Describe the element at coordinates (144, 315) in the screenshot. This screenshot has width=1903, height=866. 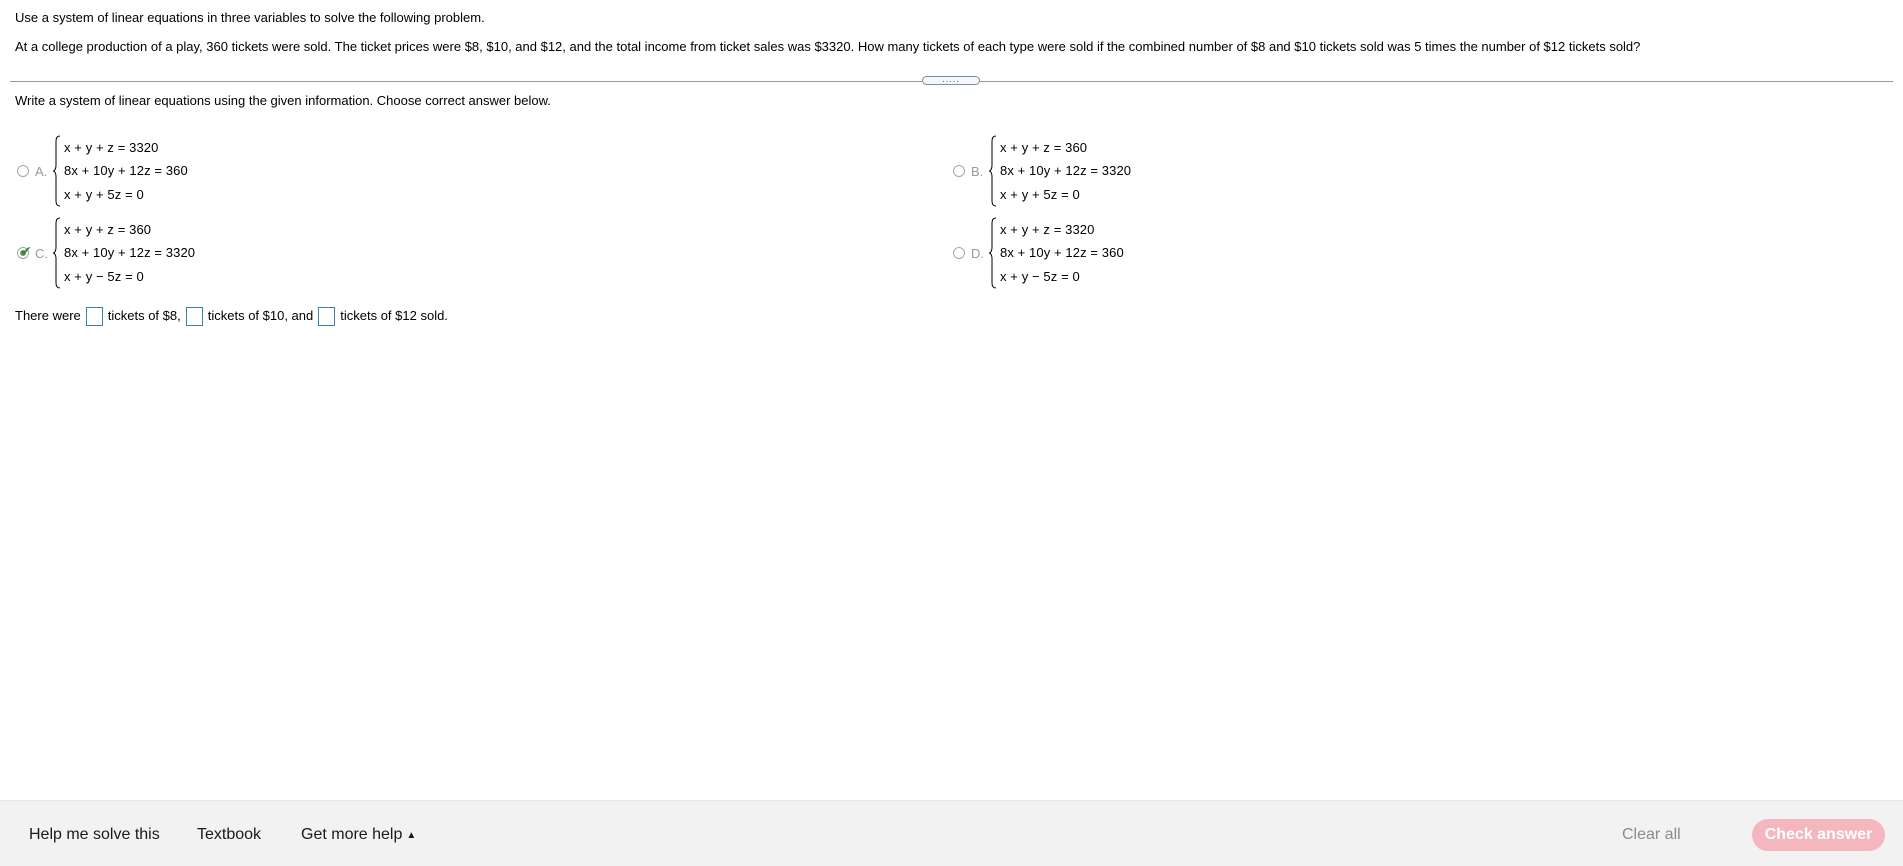
I see `answer-text-part: tickets of $8,` at that location.